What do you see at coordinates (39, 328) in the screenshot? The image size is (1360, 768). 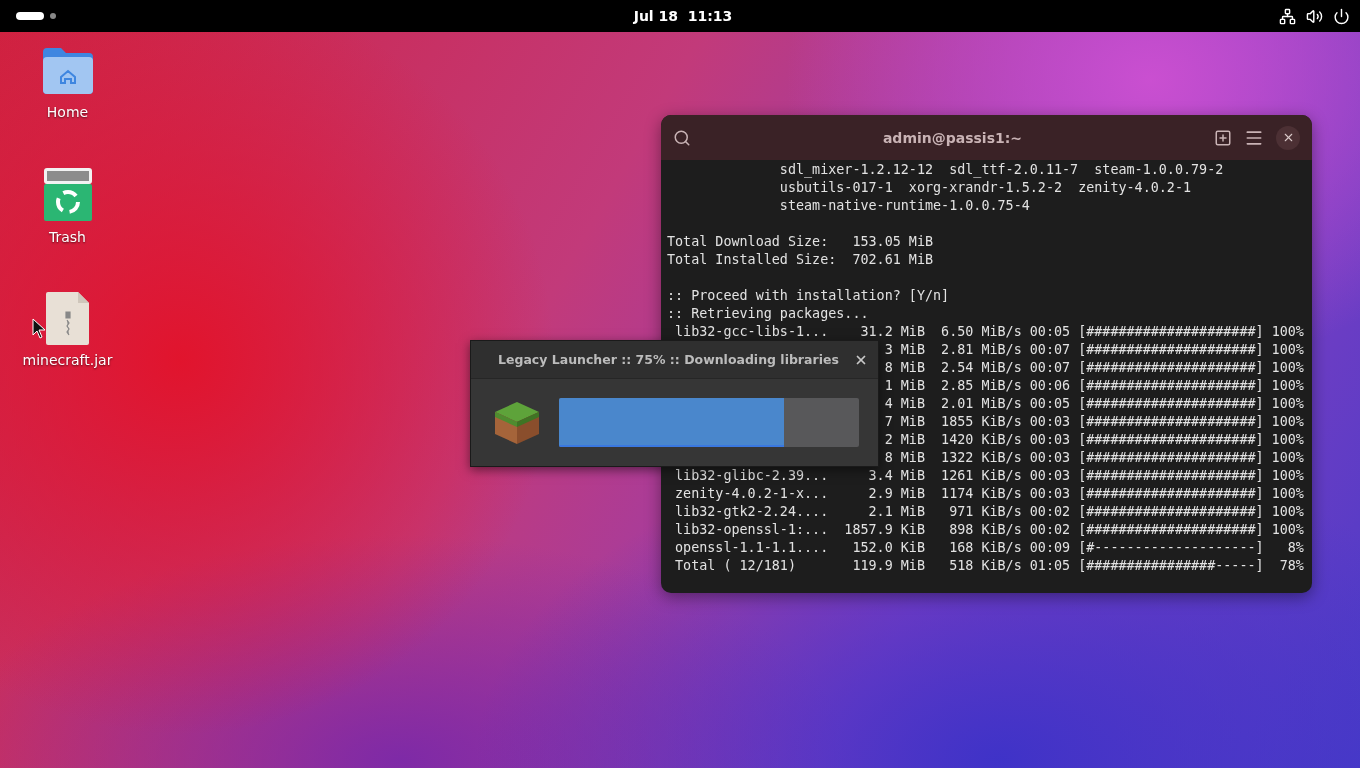 I see `mouse-pointer-icon` at bounding box center [39, 328].